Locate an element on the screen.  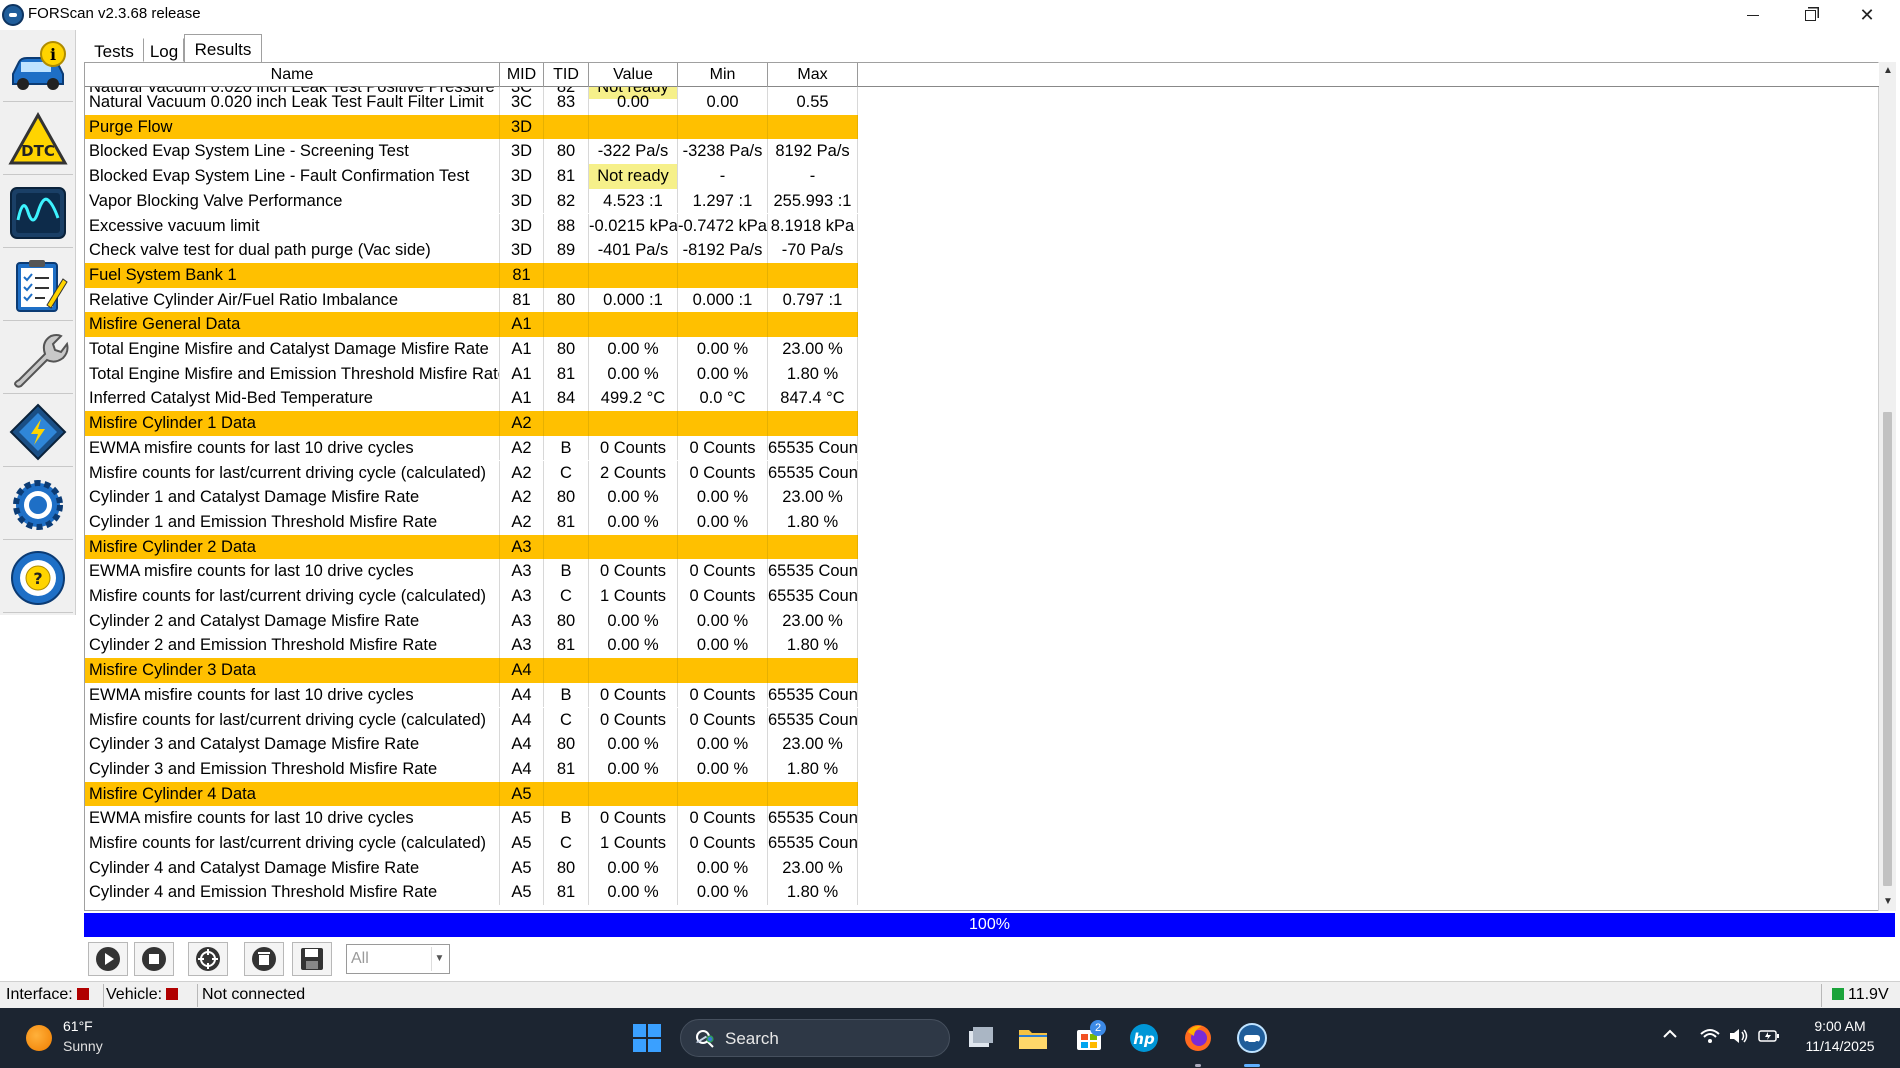
cell-min: 0.00 is located at coordinates (723, 102).